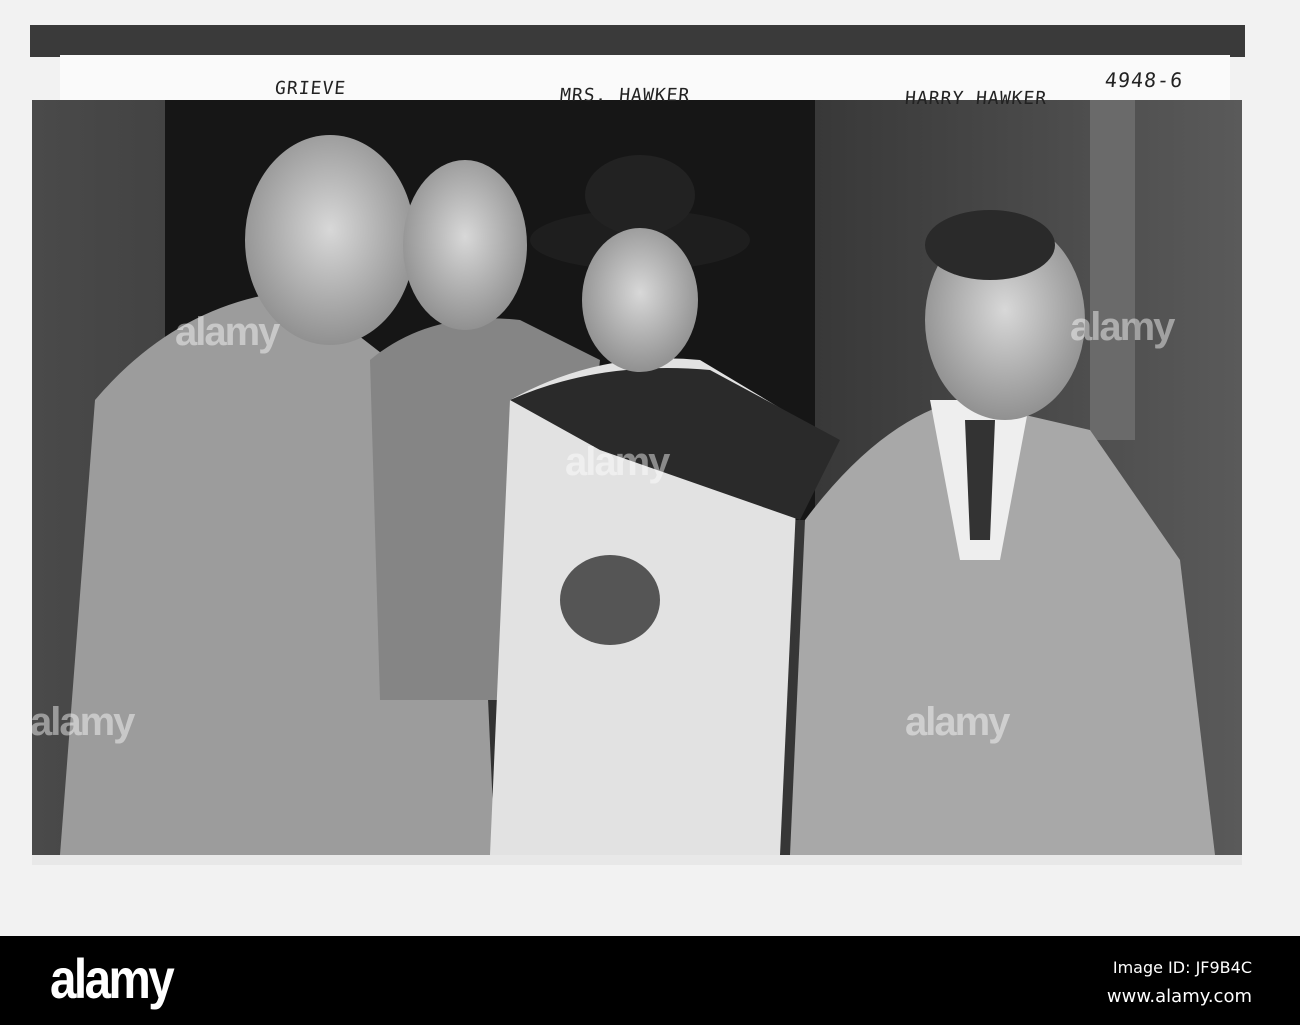 The height and width of the screenshot is (1025, 1300). Describe the element at coordinates (650, 980) in the screenshot. I see `footer-bar: alamy Image ID: JF9B4C www.alamy.com` at that location.